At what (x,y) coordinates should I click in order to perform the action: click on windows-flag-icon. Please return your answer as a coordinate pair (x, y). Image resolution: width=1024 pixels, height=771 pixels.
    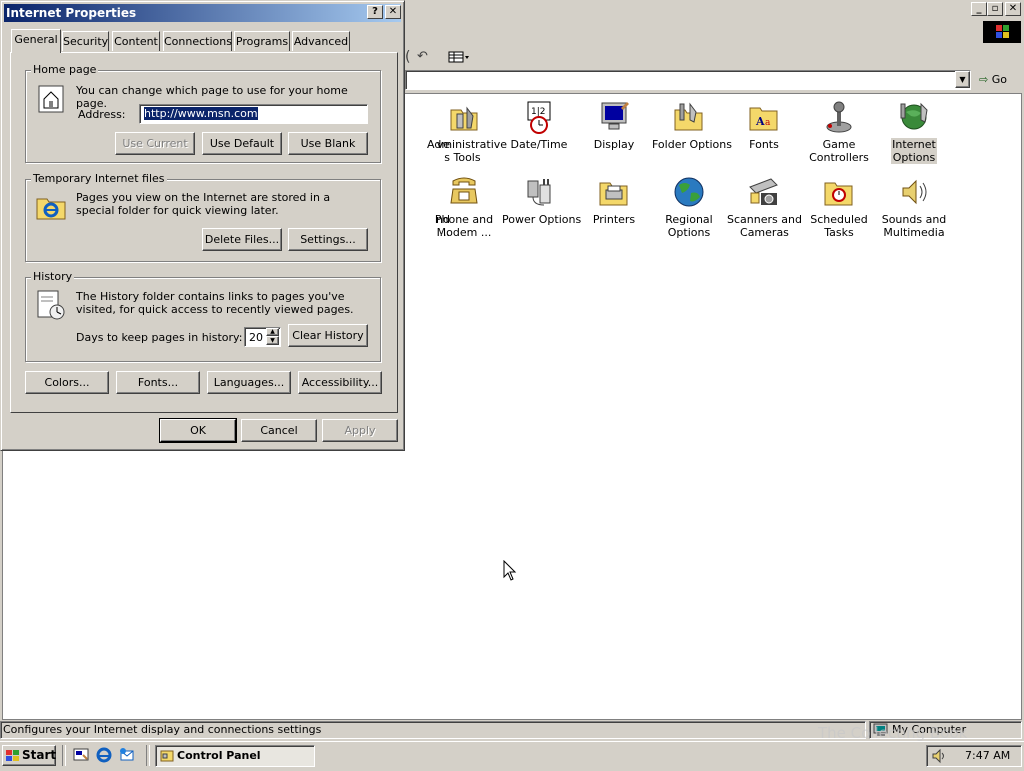
    Looking at the image, I should click on (13, 758).